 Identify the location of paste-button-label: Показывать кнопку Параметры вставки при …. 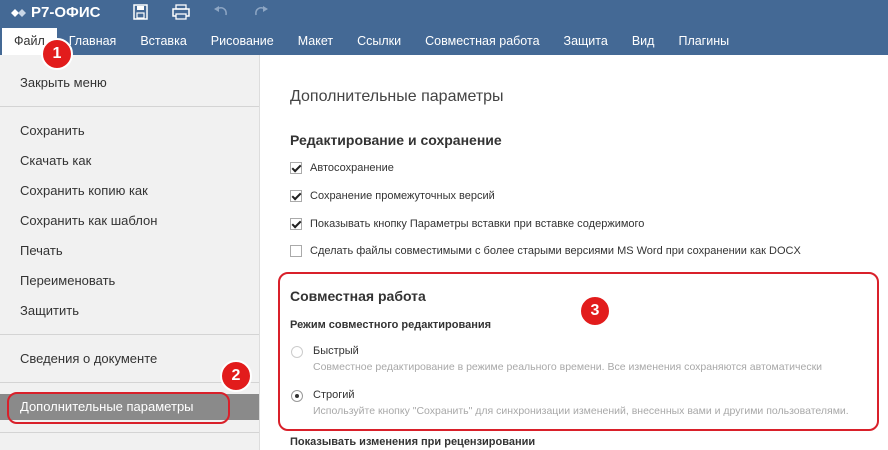
(477, 224).